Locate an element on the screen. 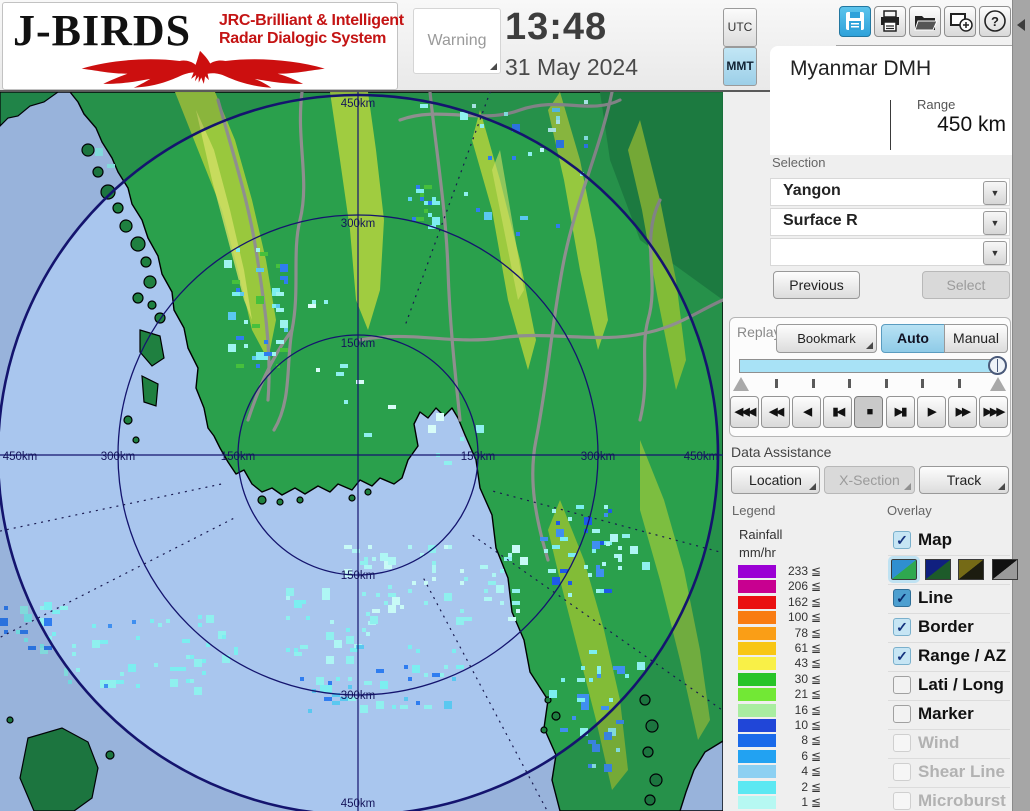 This screenshot has width=1030, height=811. selection-dropdown: Yangon ▼ is located at coordinates (890, 192).